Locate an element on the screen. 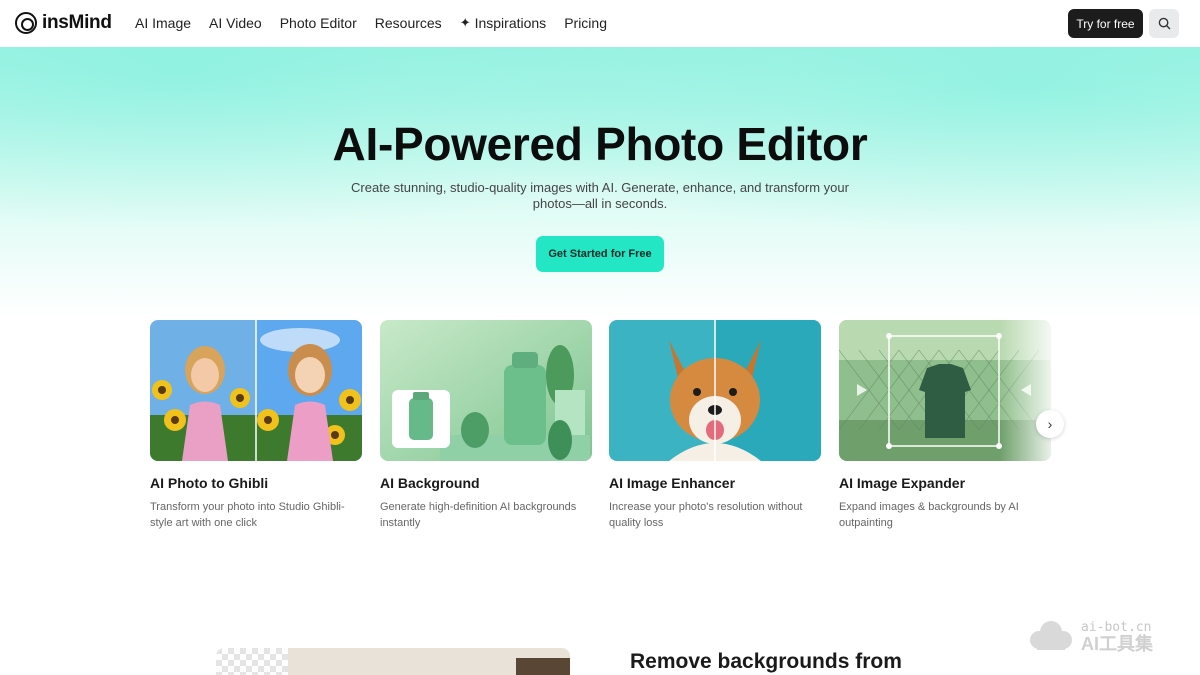 This screenshot has width=1200, height=675. carousel-next-button: › is located at coordinates (1050, 424).